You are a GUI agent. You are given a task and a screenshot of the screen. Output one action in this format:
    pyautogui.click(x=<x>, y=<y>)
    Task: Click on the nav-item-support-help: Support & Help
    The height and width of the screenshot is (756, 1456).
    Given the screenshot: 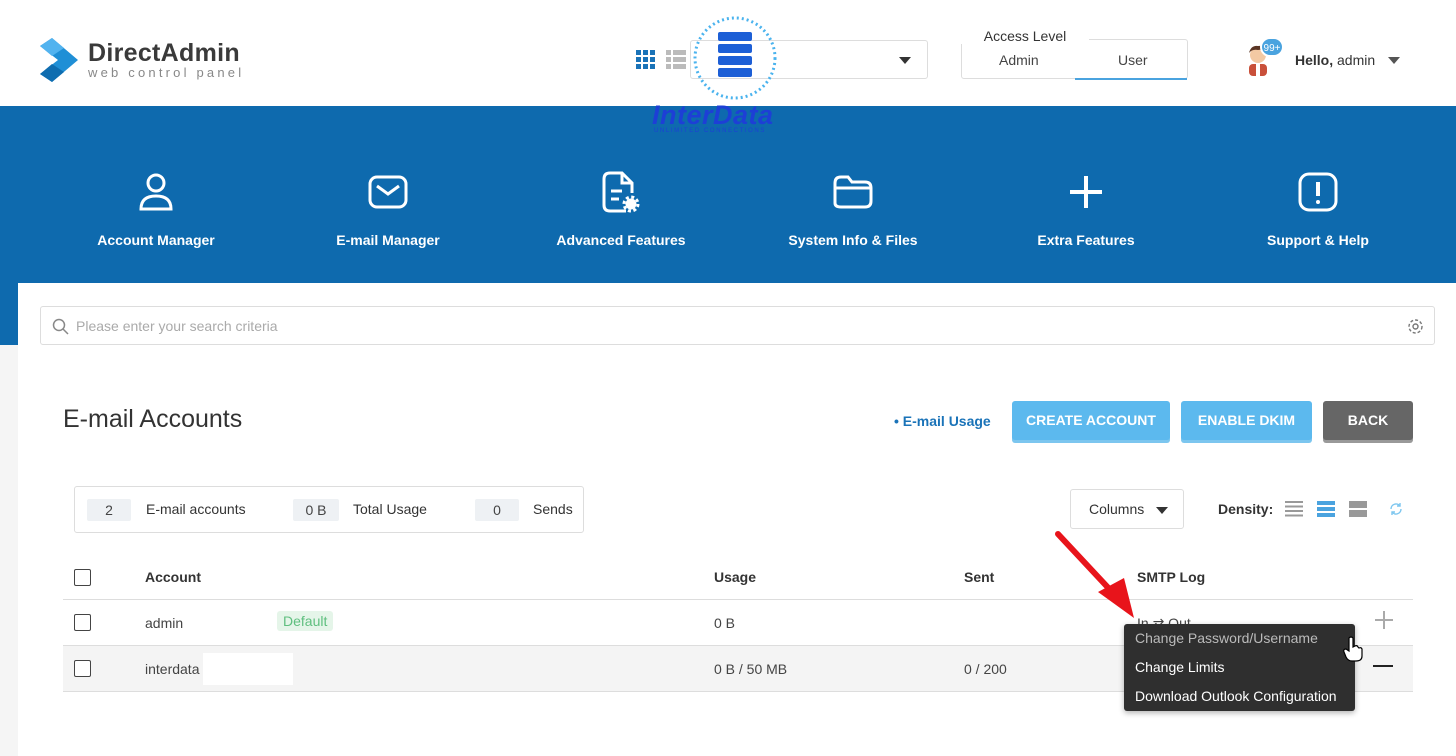 What is the action you would take?
    pyautogui.click(x=1318, y=208)
    